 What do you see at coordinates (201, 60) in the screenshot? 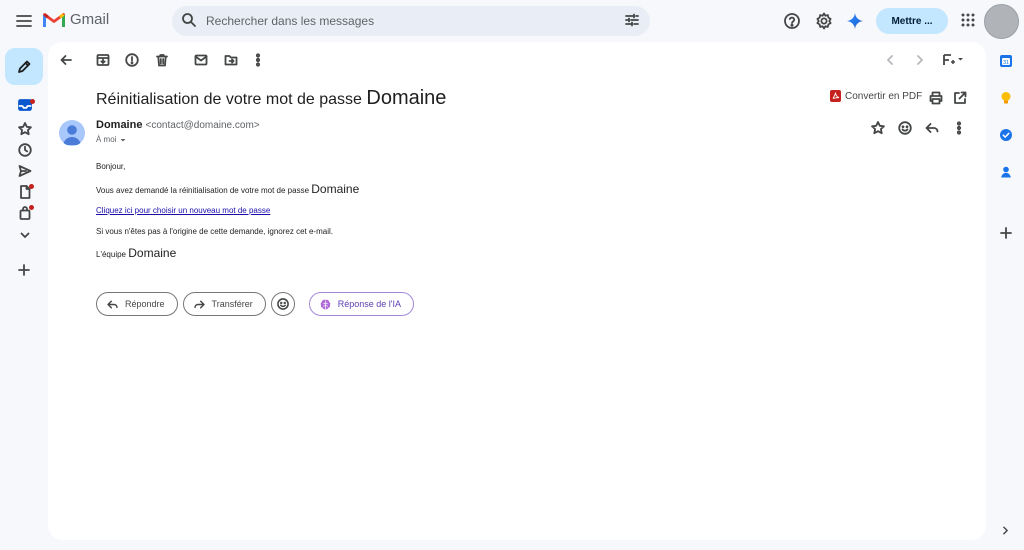
I see `mark-unread-button` at bounding box center [201, 60].